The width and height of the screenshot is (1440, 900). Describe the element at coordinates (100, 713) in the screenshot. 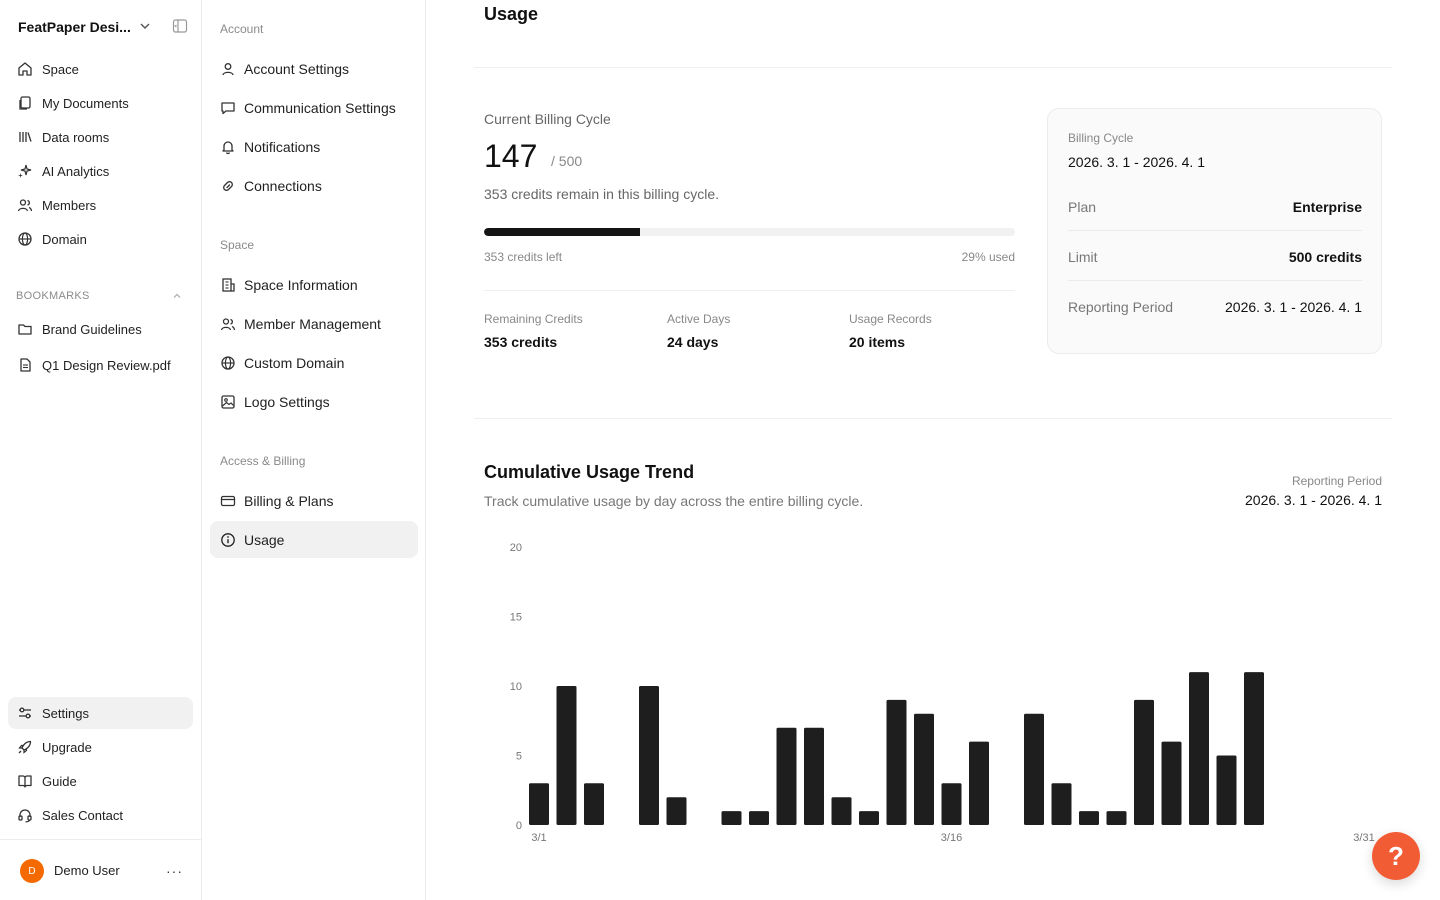

I see `sidebar-item-settings: Settings` at that location.